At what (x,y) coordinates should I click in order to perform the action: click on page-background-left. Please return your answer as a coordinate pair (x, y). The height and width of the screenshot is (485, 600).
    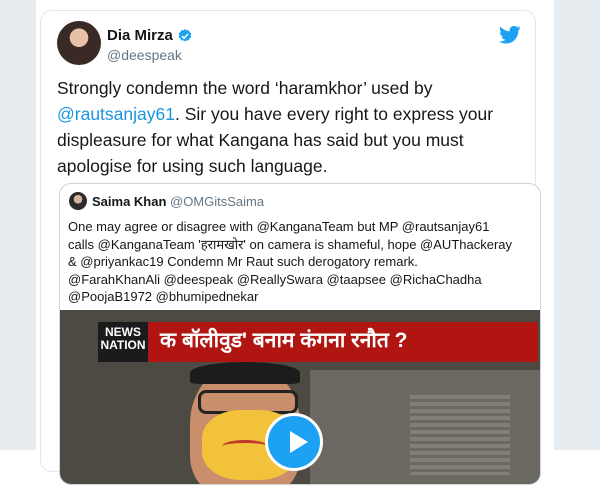
    Looking at the image, I should click on (18, 225).